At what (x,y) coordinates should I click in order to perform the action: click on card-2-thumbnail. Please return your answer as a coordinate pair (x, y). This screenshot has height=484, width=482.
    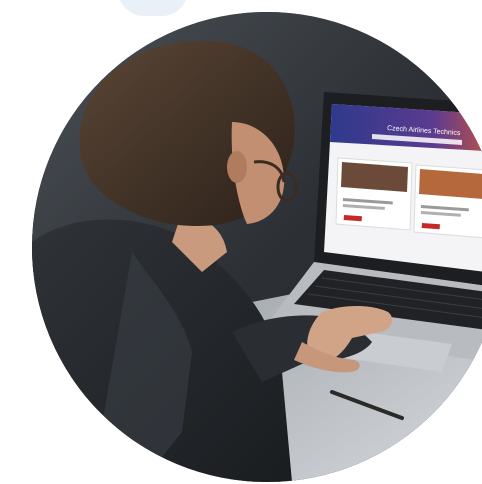
    Looking at the image, I should click on (450, 184).